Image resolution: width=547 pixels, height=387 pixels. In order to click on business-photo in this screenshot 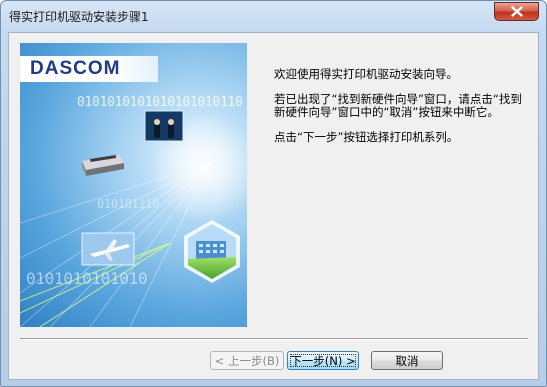, I will do `click(164, 126)`.